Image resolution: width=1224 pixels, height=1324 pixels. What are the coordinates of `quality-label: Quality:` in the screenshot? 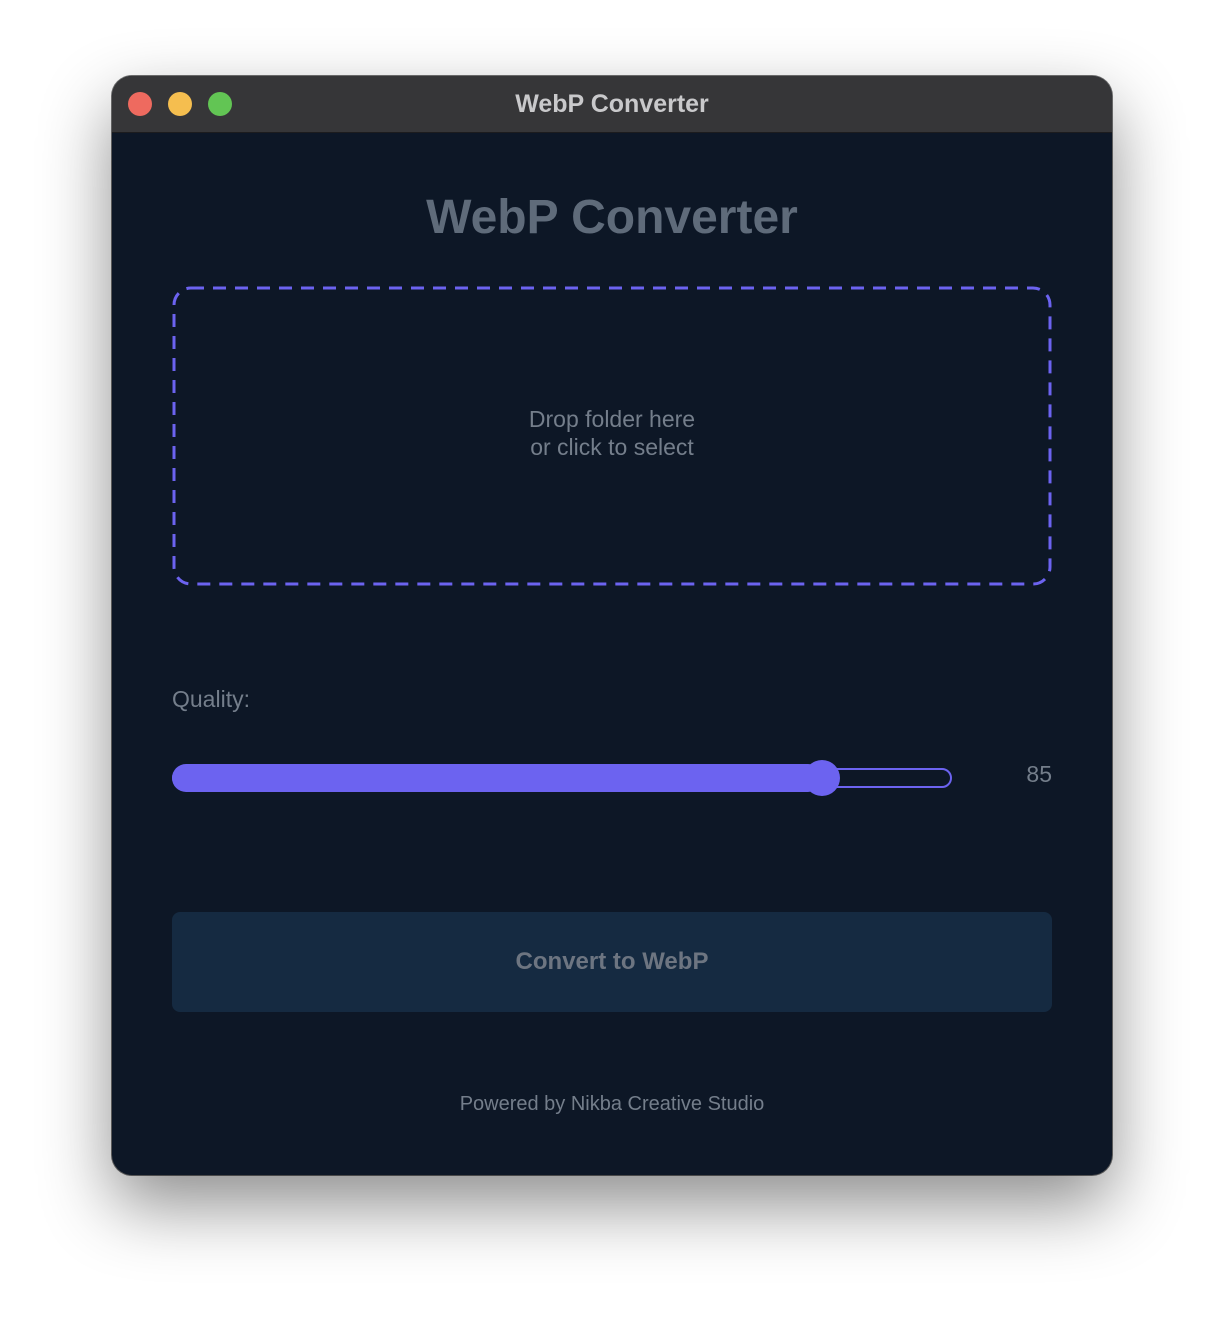 It's located at (211, 699).